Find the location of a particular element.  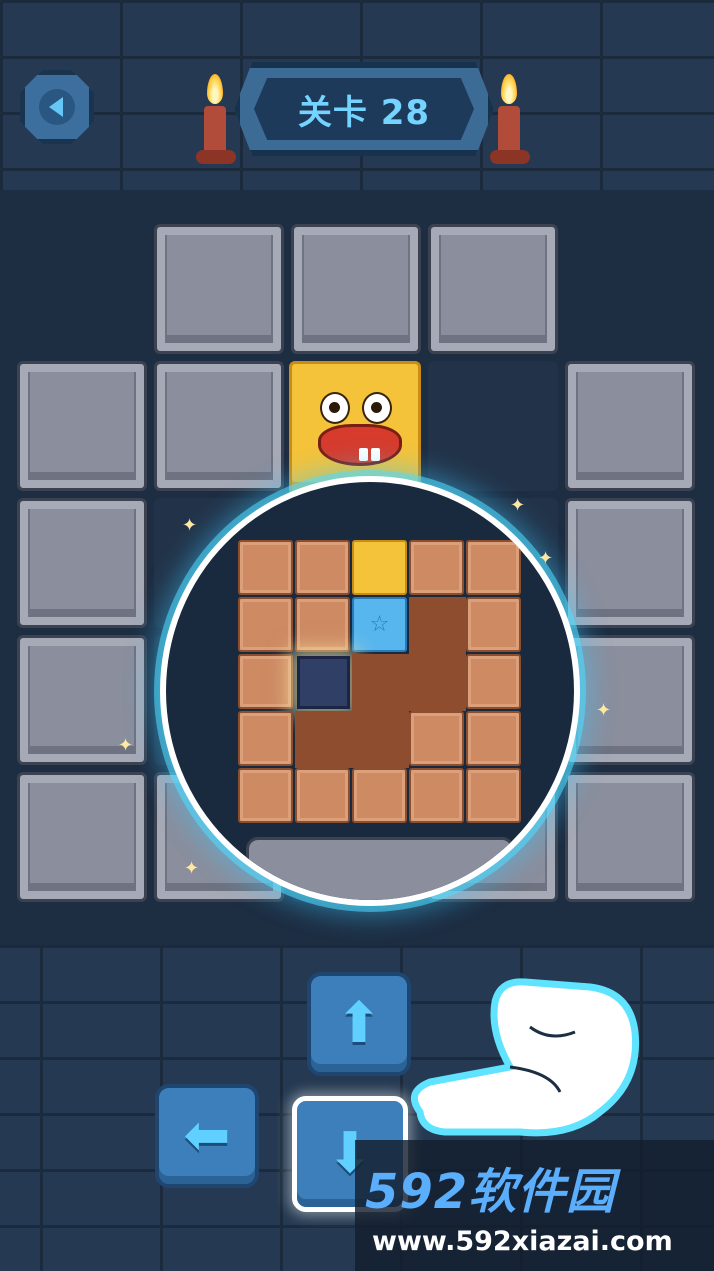

watermark-url: www.592xiazai.com is located at coordinates (522, 1241).